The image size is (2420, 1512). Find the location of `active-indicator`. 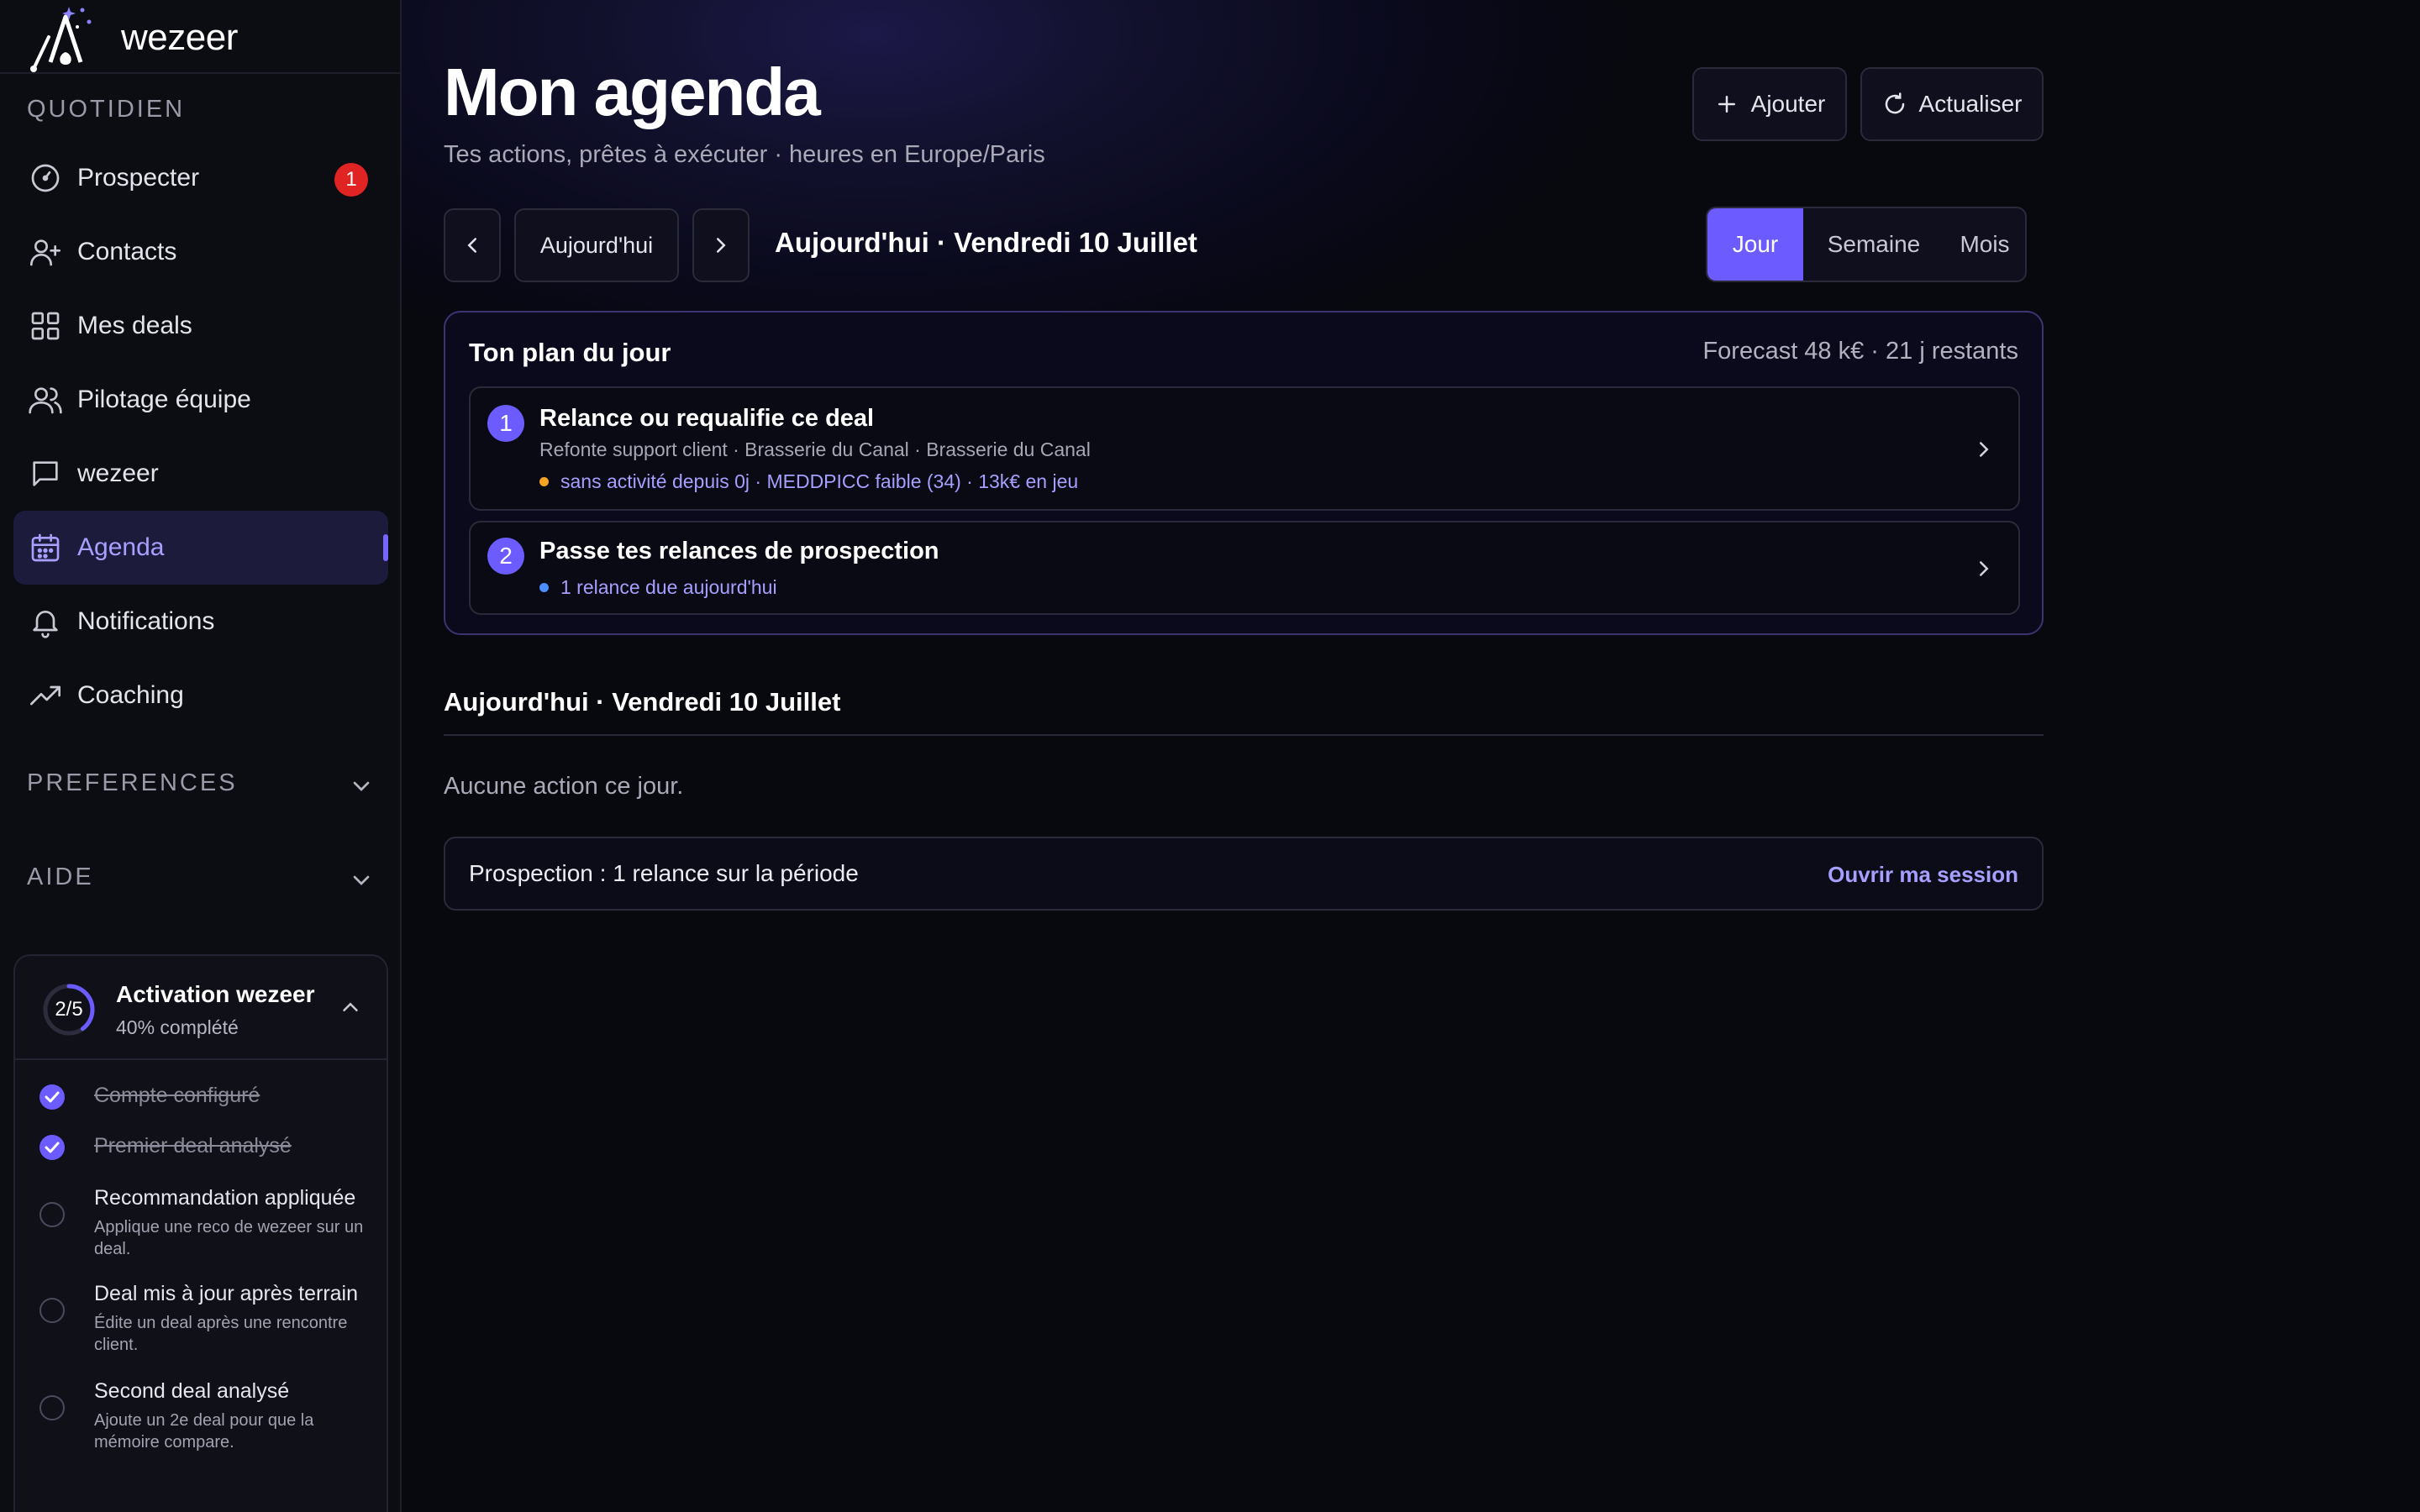

active-indicator is located at coordinates (385, 547).